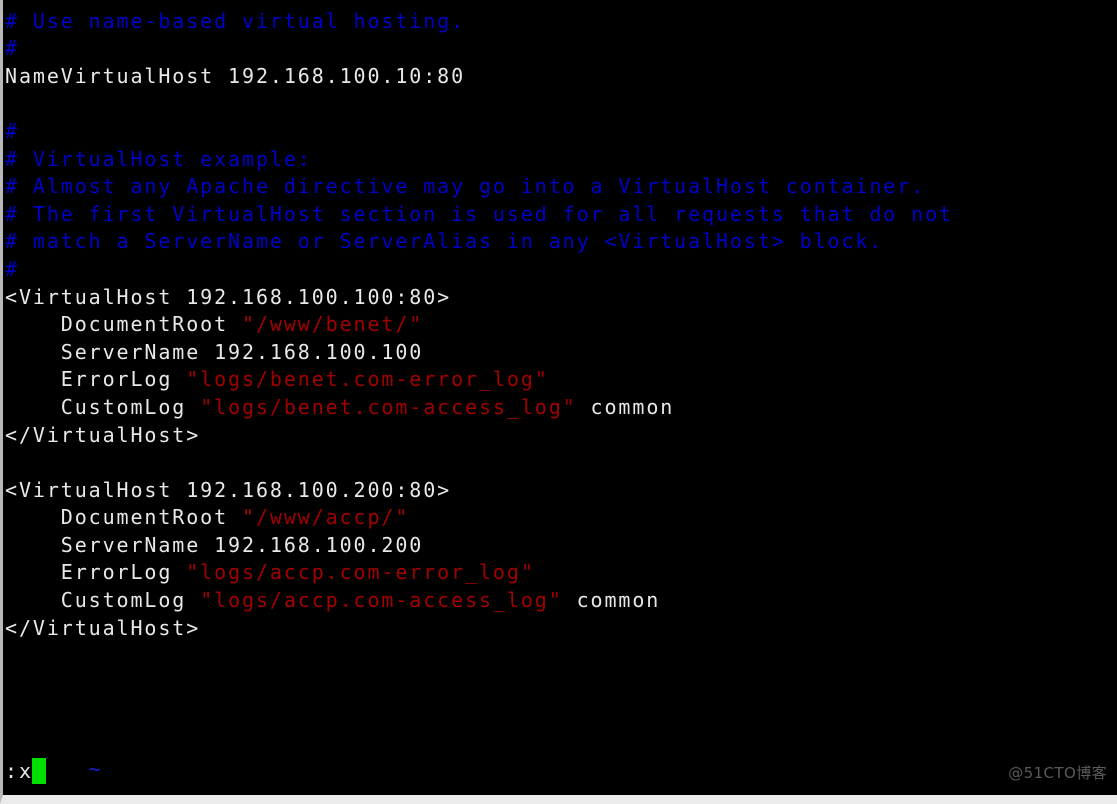  I want to click on code-span: # Use name-based virtual hosting., so click(235, 20).